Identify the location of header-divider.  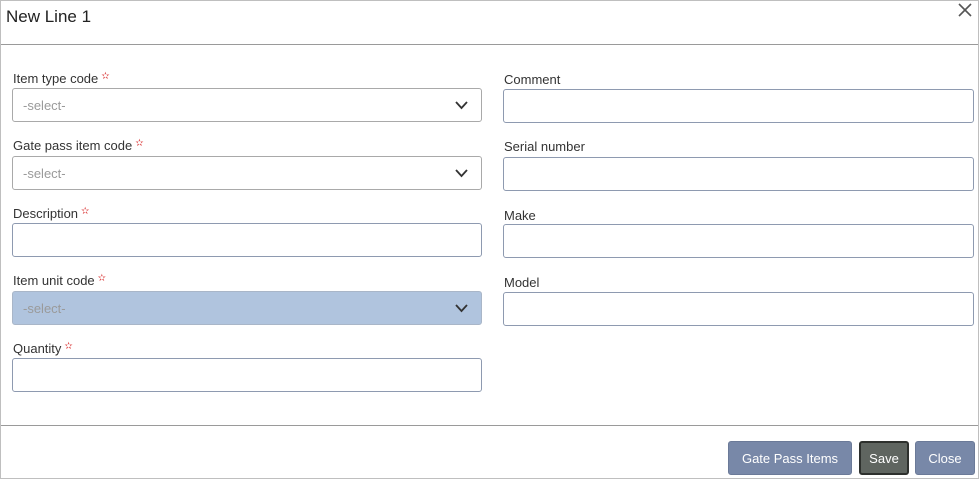
(489, 44).